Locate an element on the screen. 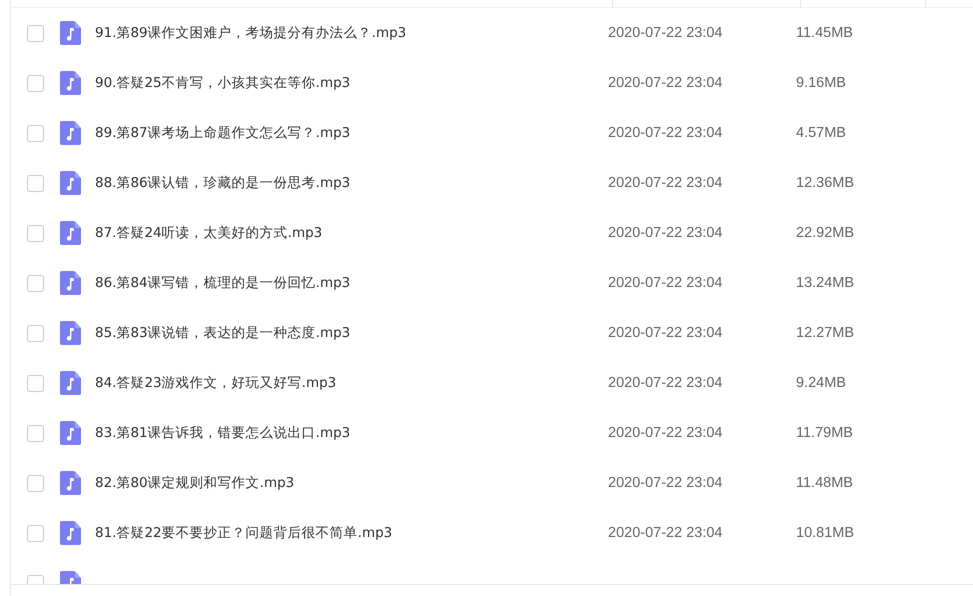  file-size: 4.57MB is located at coordinates (821, 133).